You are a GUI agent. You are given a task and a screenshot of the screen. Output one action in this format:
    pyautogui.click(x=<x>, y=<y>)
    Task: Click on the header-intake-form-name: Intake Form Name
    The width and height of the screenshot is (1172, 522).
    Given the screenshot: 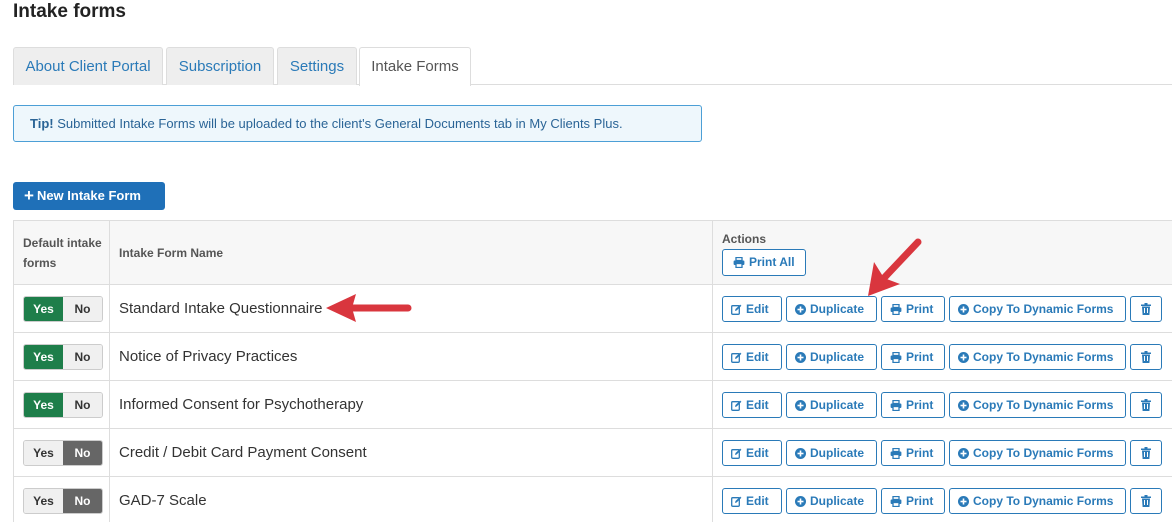 What is the action you would take?
    pyautogui.click(x=411, y=253)
    